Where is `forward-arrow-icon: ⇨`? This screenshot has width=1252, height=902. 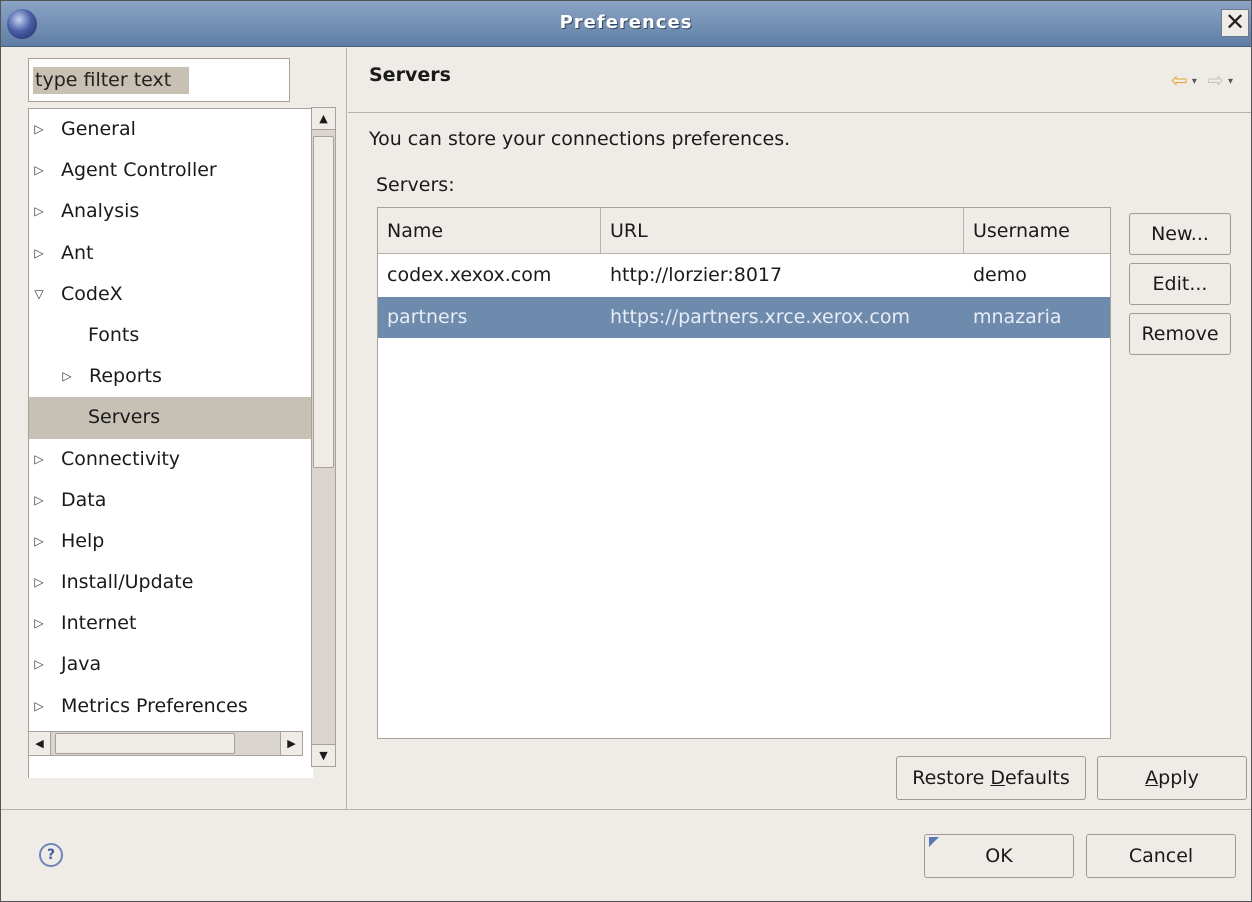 forward-arrow-icon: ⇨ is located at coordinates (1215, 80).